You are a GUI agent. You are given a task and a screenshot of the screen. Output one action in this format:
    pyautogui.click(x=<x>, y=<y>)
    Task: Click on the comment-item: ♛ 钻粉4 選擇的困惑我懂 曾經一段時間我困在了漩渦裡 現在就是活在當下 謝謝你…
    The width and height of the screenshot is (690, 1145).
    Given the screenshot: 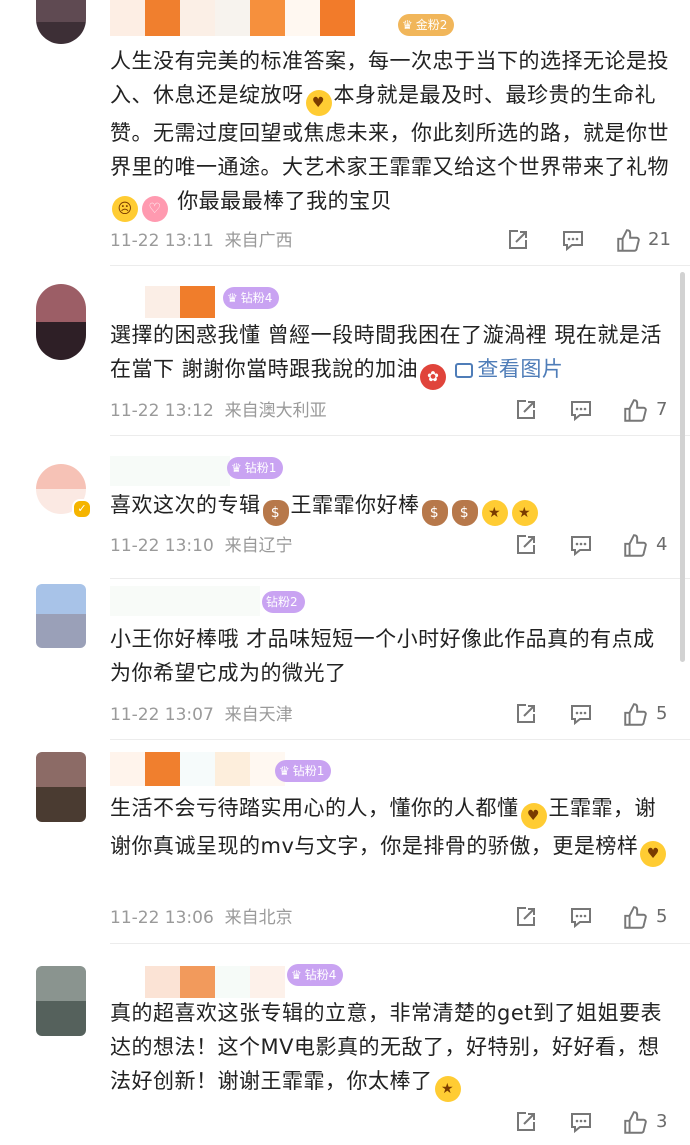 What is the action you would take?
    pyautogui.click(x=345, y=358)
    